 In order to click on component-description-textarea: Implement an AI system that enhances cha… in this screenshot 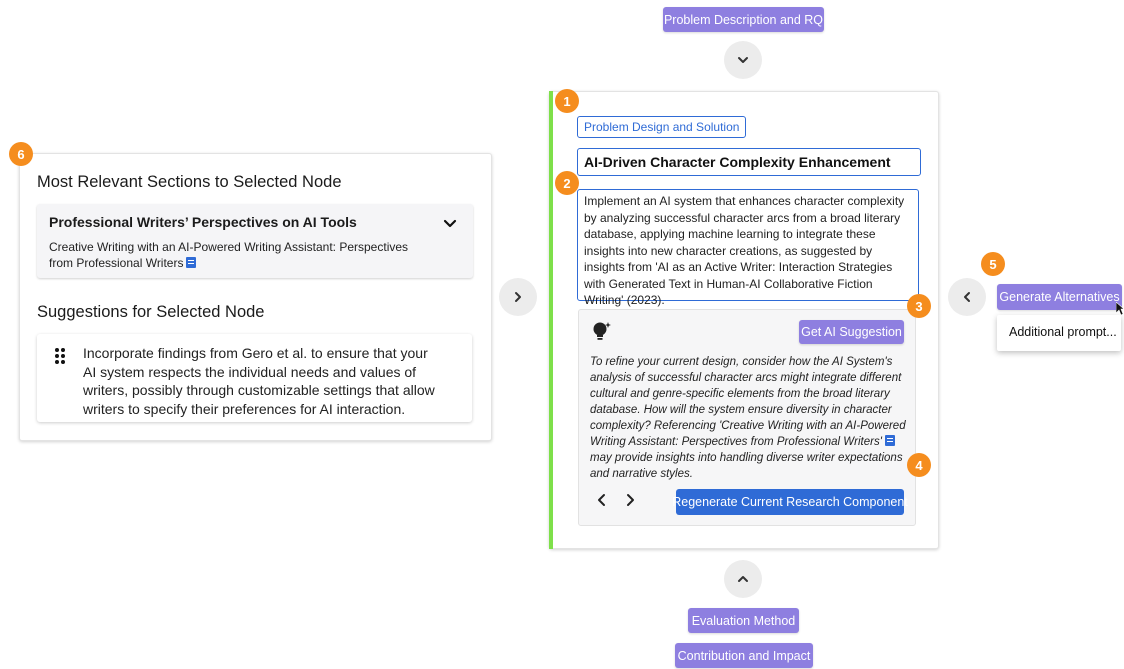, I will do `click(748, 248)`.